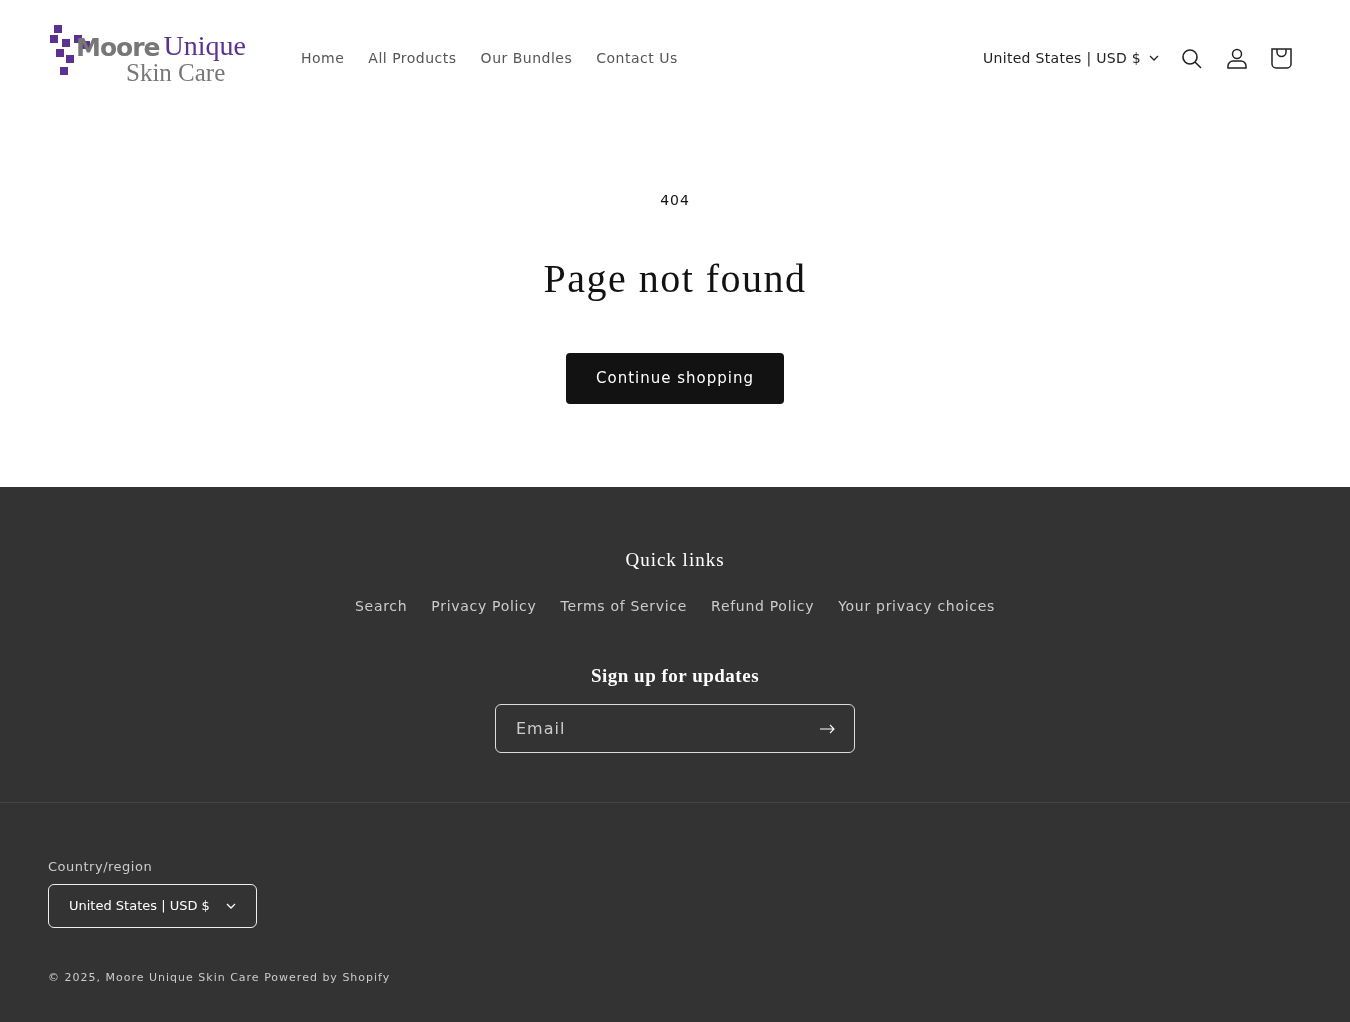 Image resolution: width=1350 pixels, height=1022 pixels. What do you see at coordinates (1237, 58) in the screenshot?
I see `person-icon` at bounding box center [1237, 58].